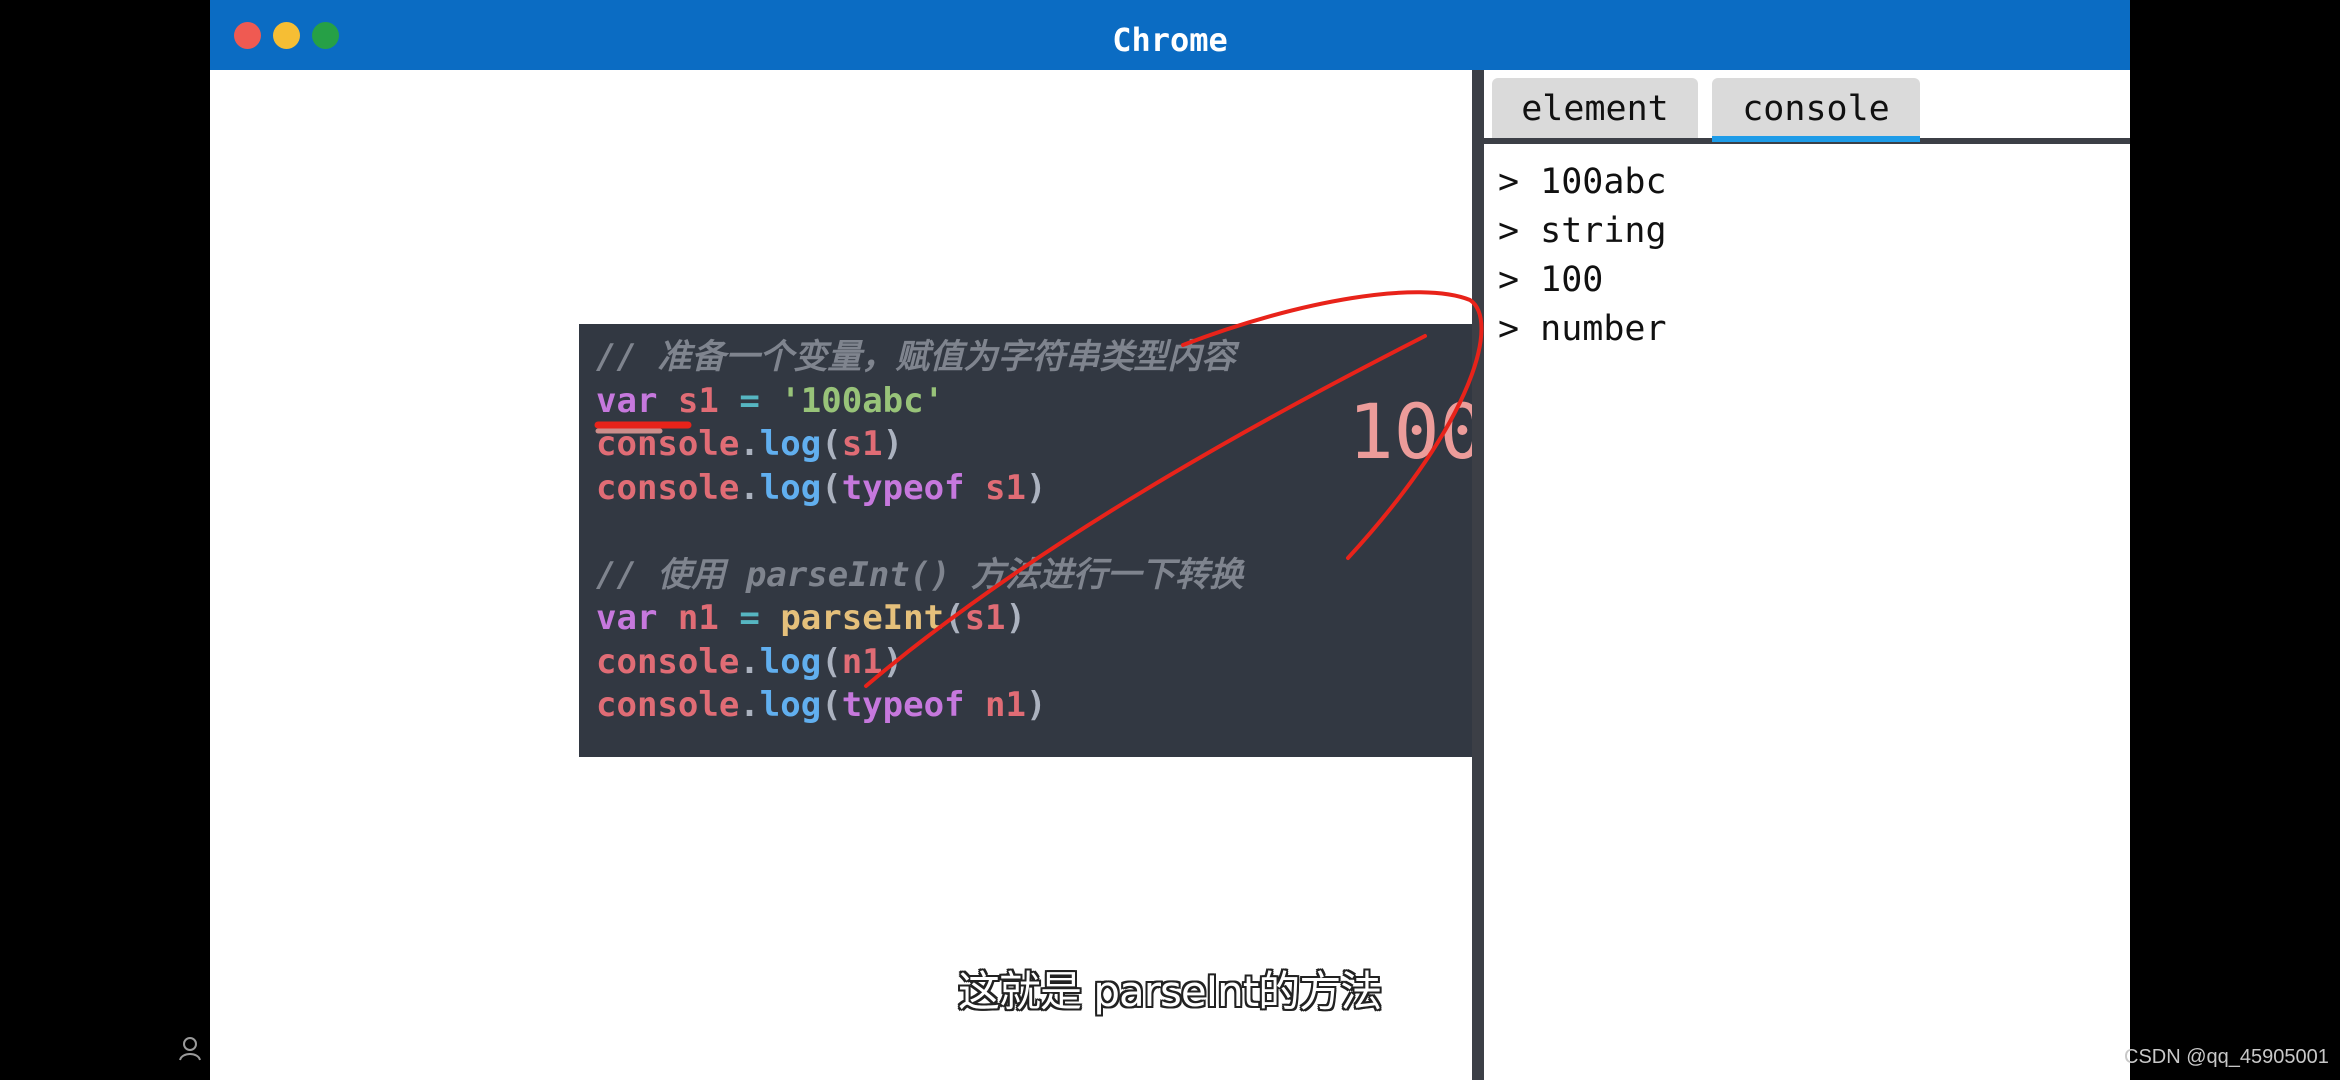 The height and width of the screenshot is (1080, 2340). Describe the element at coordinates (1808, 256) in the screenshot. I see `console-output: > 100abc > string > 100 > number` at that location.